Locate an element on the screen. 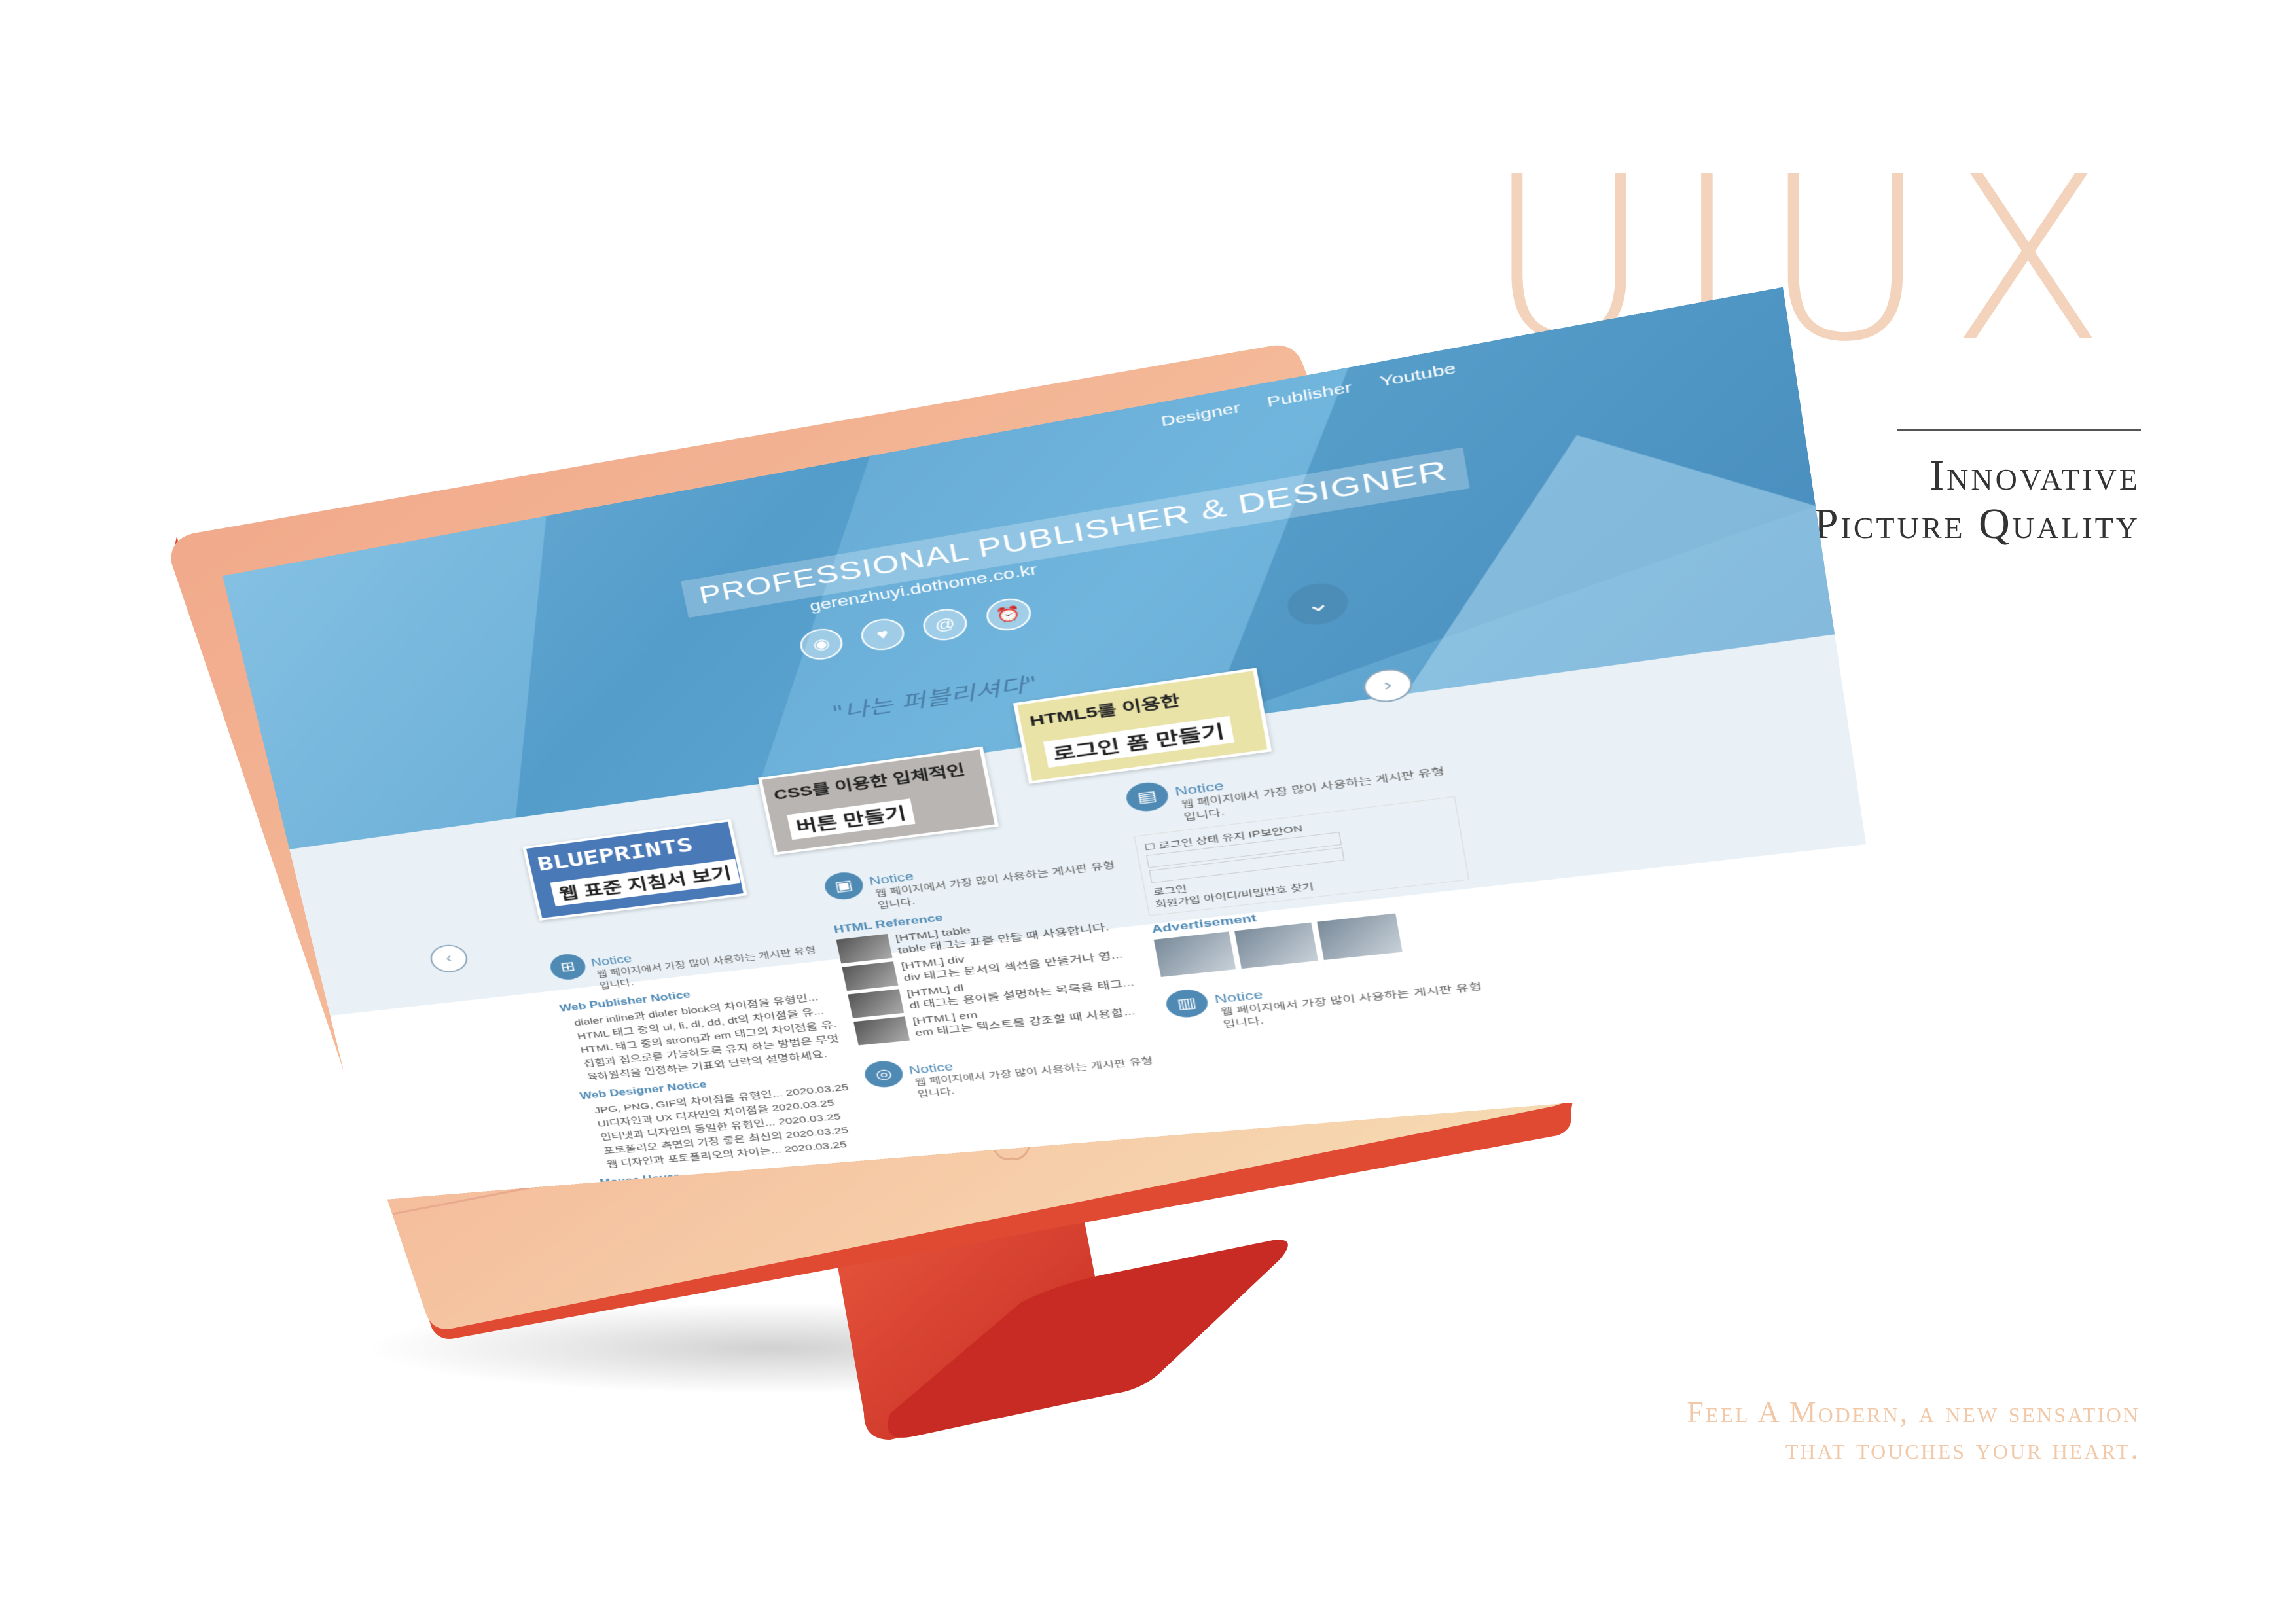  image-icon: ▣ is located at coordinates (843, 886).